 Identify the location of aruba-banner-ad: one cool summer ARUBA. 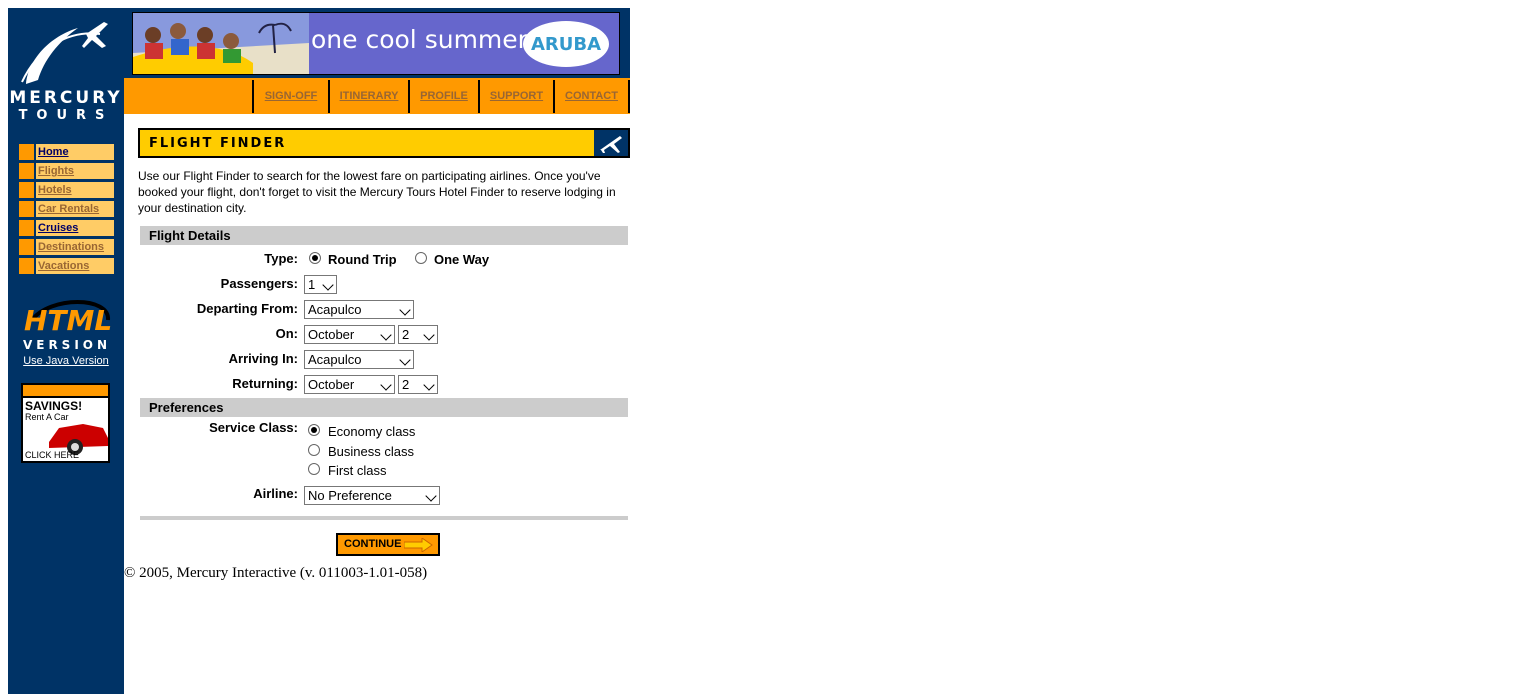
(376, 43).